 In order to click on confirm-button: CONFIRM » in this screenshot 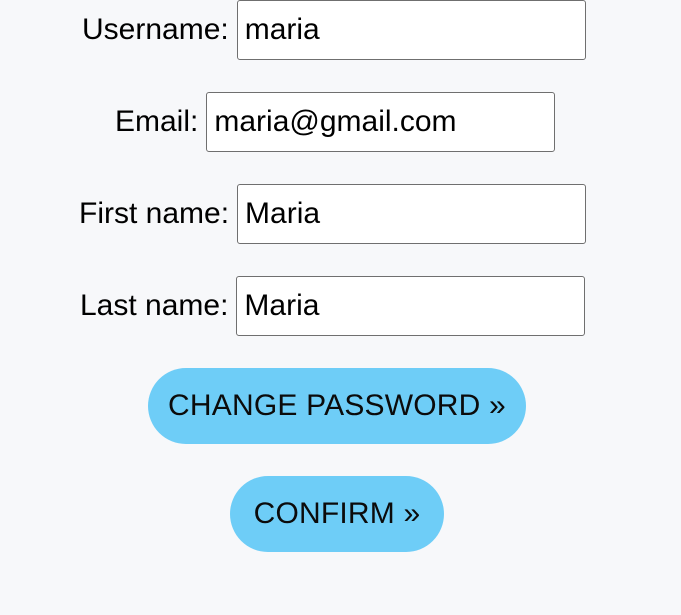, I will do `click(337, 514)`.